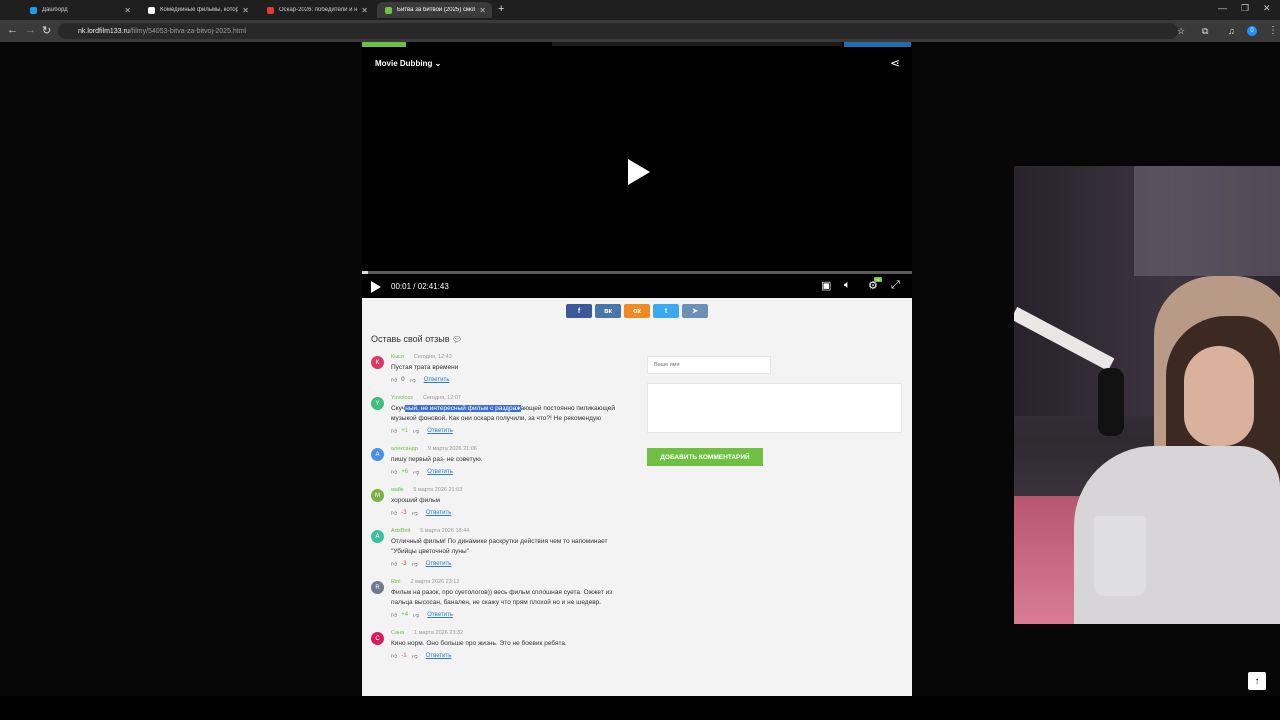 This screenshot has height=720, width=1280. What do you see at coordinates (1231, 31) in the screenshot?
I see `media-icon: ♫` at bounding box center [1231, 31].